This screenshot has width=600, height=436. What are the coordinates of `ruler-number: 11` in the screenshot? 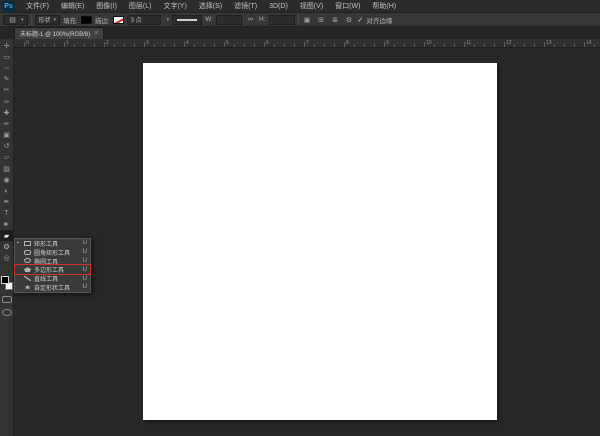 It's located at (469, 42).